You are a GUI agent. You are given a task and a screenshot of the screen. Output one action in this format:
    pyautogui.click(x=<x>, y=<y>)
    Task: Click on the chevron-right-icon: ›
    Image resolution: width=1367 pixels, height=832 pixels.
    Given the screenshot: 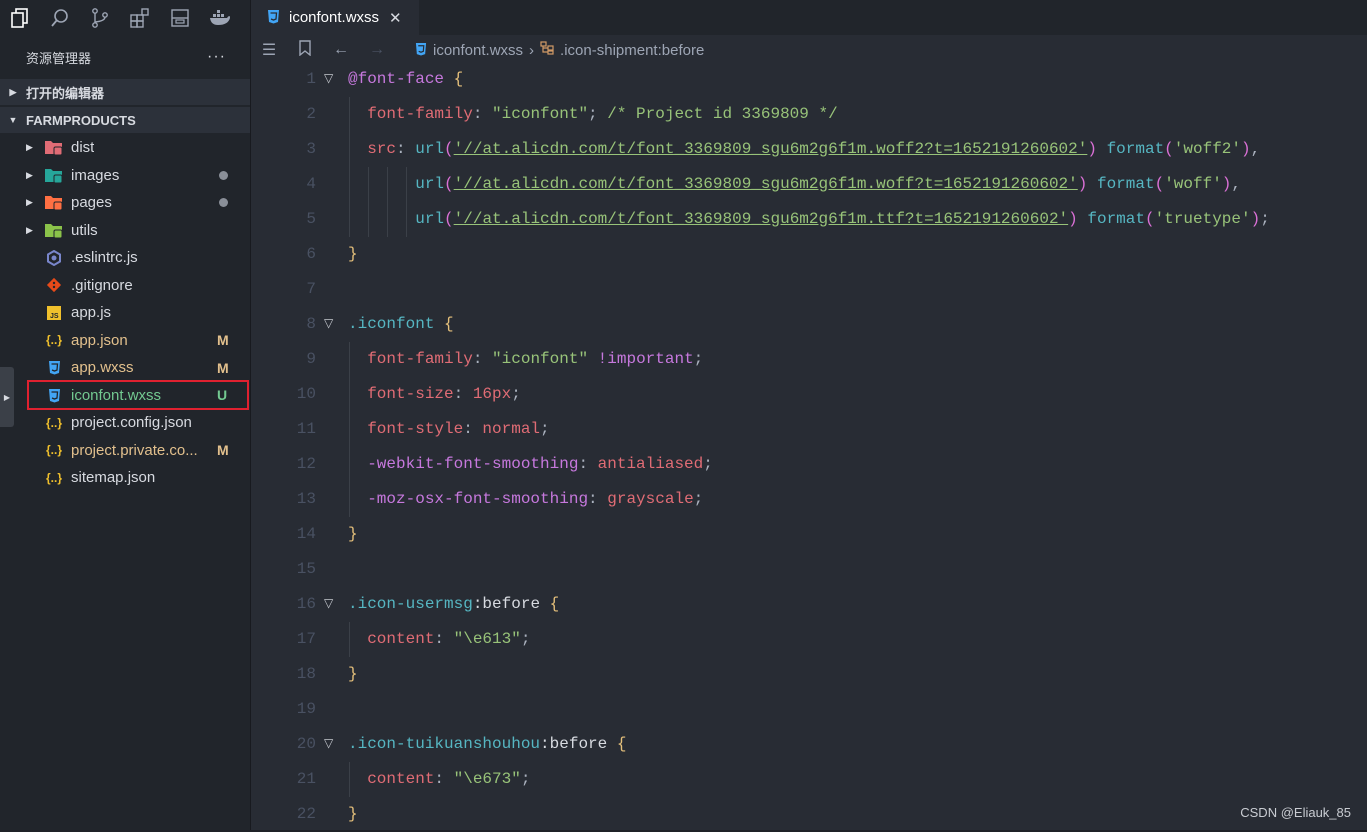 What is the action you would take?
    pyautogui.click(x=532, y=50)
    